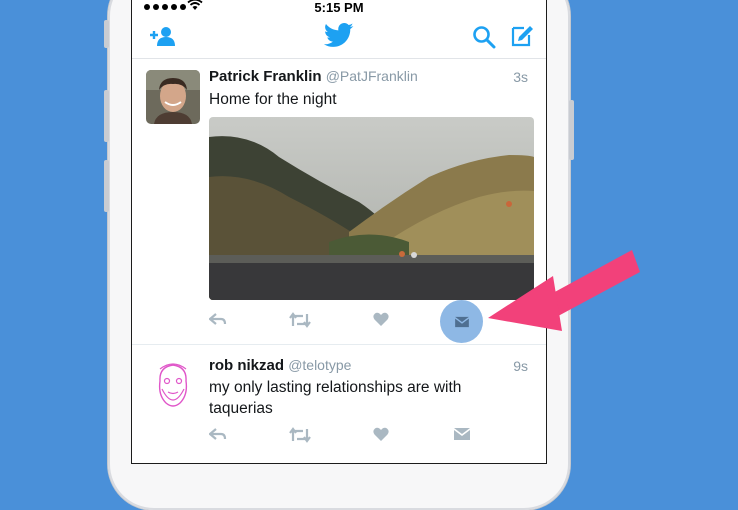  Describe the element at coordinates (106, 186) in the screenshot. I see `phone-volume-down` at that location.